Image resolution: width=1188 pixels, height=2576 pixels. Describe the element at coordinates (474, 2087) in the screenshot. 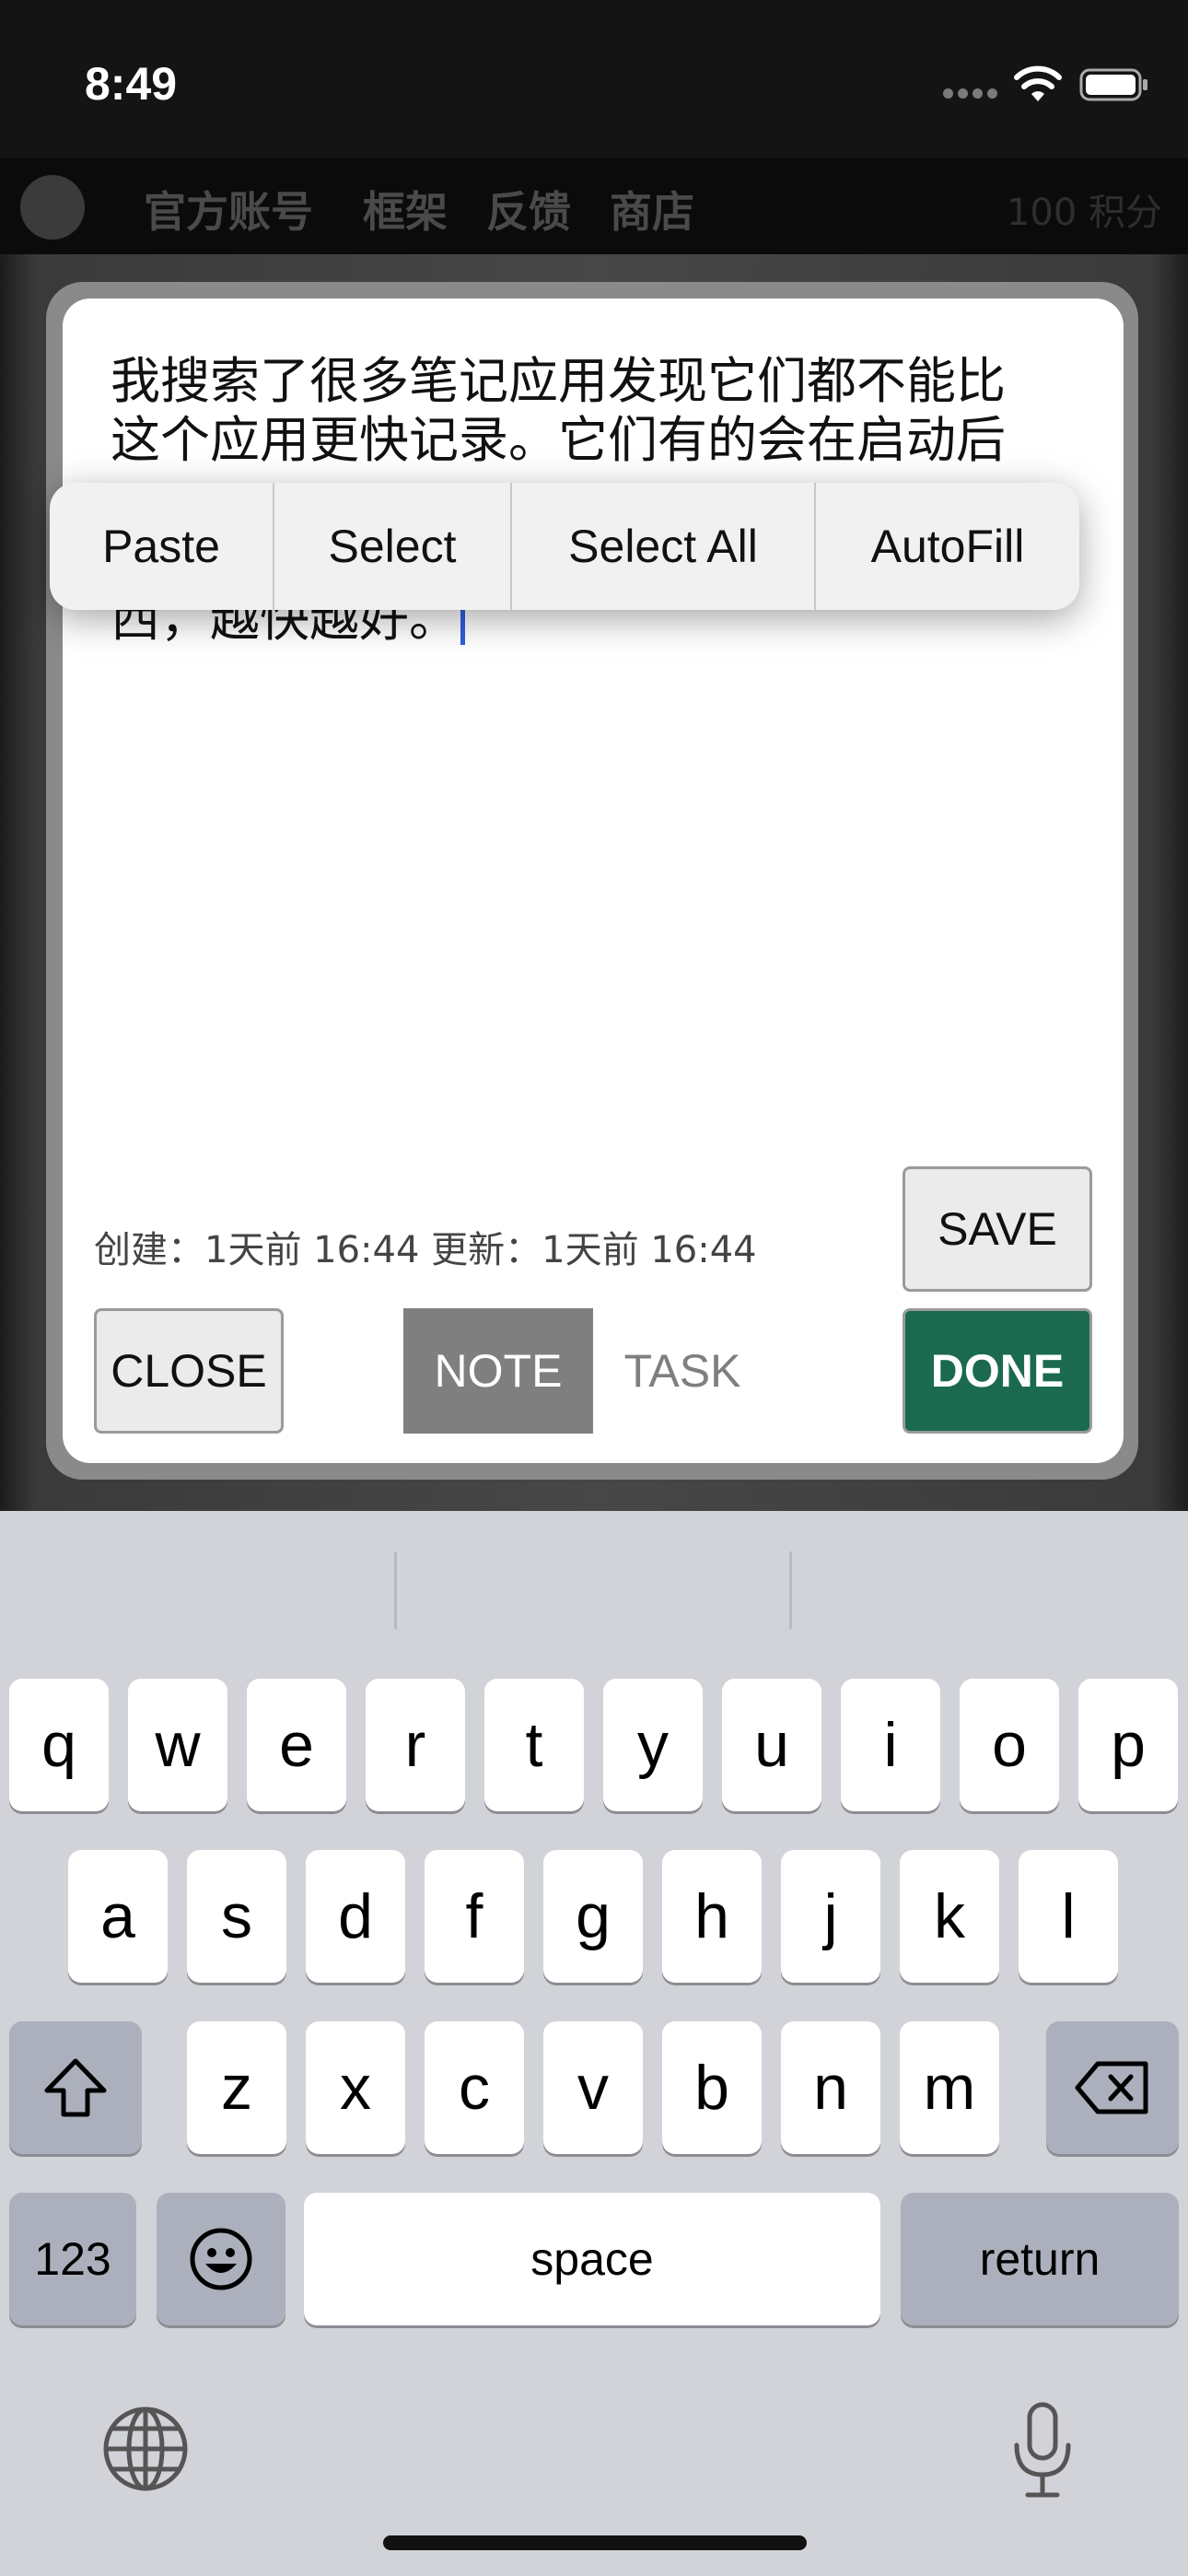

I see `key-c: c` at that location.